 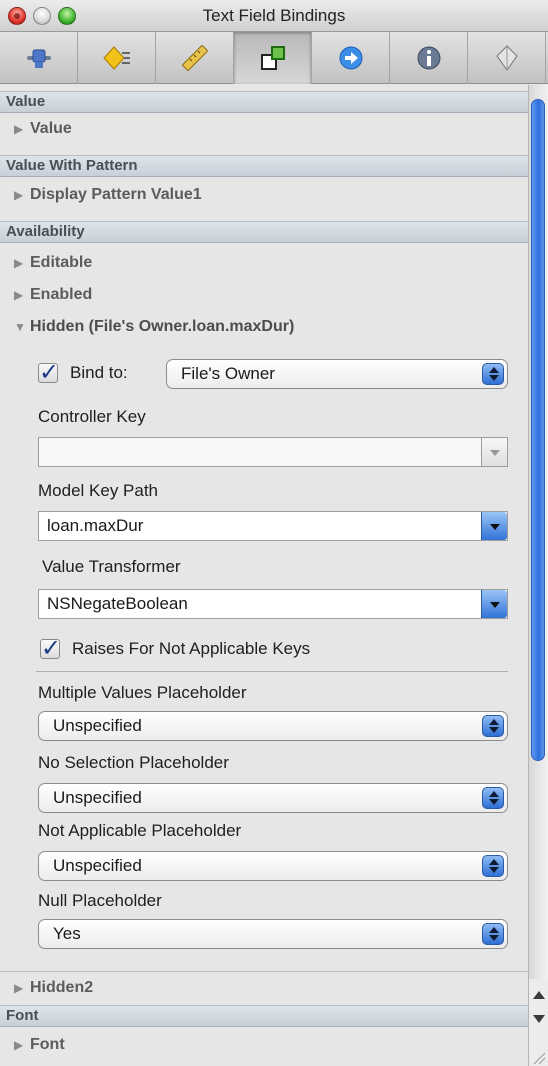 I want to click on connections-arrow-icon, so click(x=350, y=58).